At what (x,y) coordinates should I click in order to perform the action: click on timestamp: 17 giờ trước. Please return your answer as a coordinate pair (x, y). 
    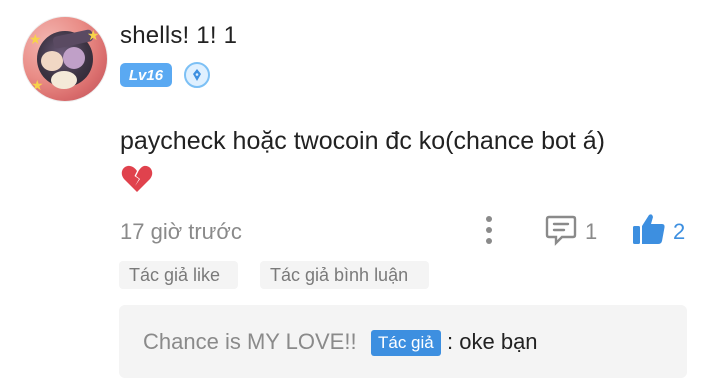
    Looking at the image, I should click on (181, 231).